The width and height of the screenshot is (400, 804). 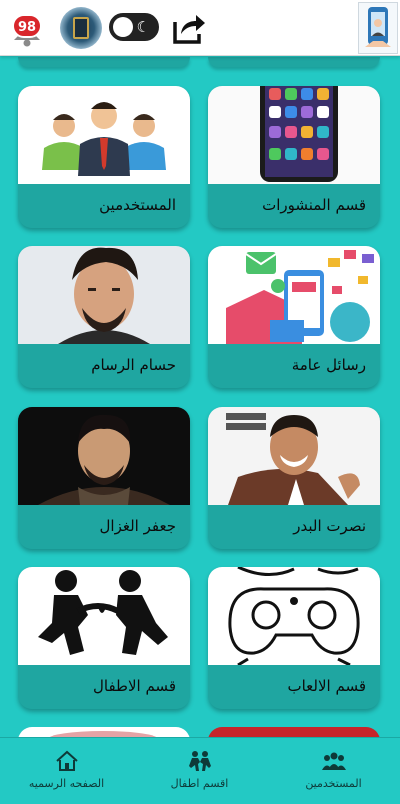 I want to click on notifications-button: 98, so click(x=27, y=29).